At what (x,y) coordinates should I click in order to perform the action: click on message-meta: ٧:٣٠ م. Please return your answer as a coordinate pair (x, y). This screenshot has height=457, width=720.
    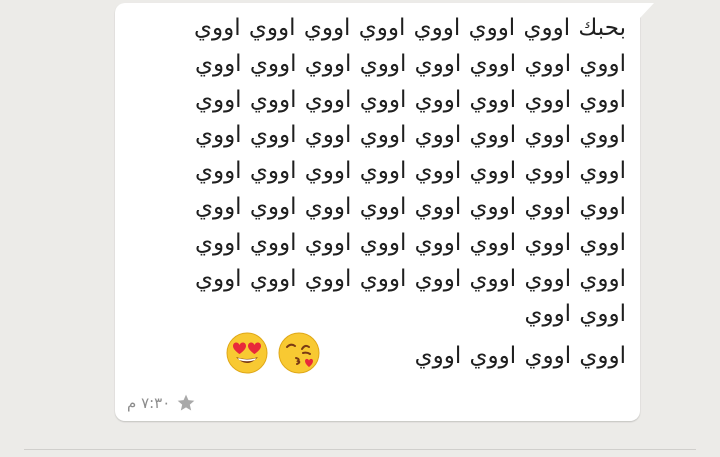
    Looking at the image, I should click on (161, 403).